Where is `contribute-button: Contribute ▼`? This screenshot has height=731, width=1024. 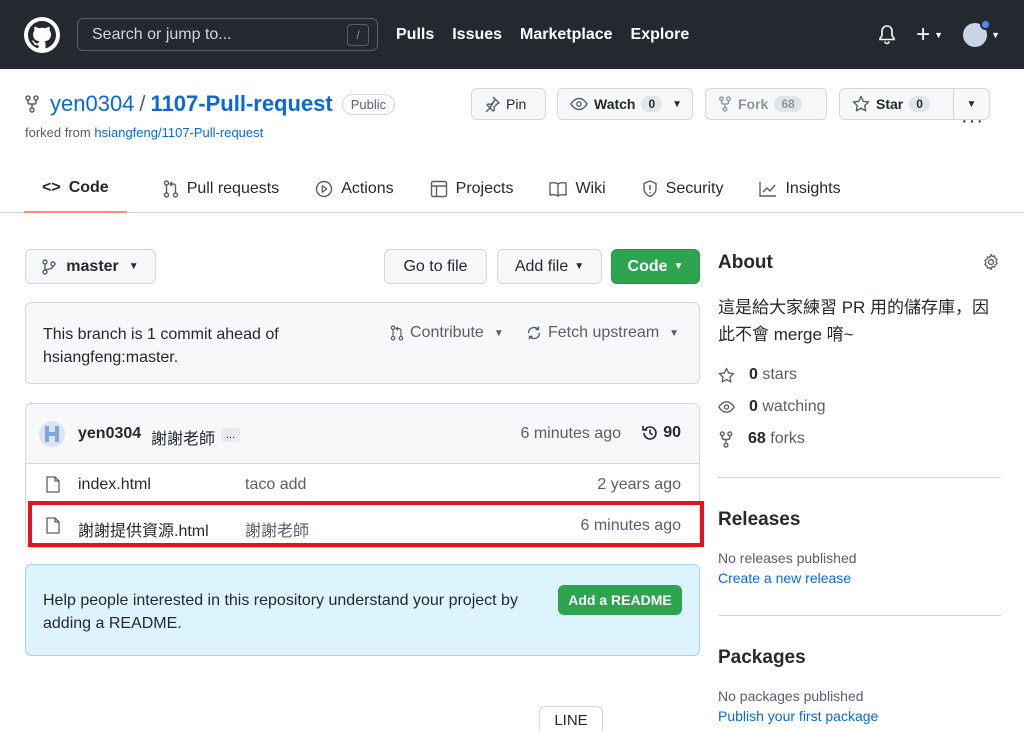 contribute-button: Contribute ▼ is located at coordinates (447, 333).